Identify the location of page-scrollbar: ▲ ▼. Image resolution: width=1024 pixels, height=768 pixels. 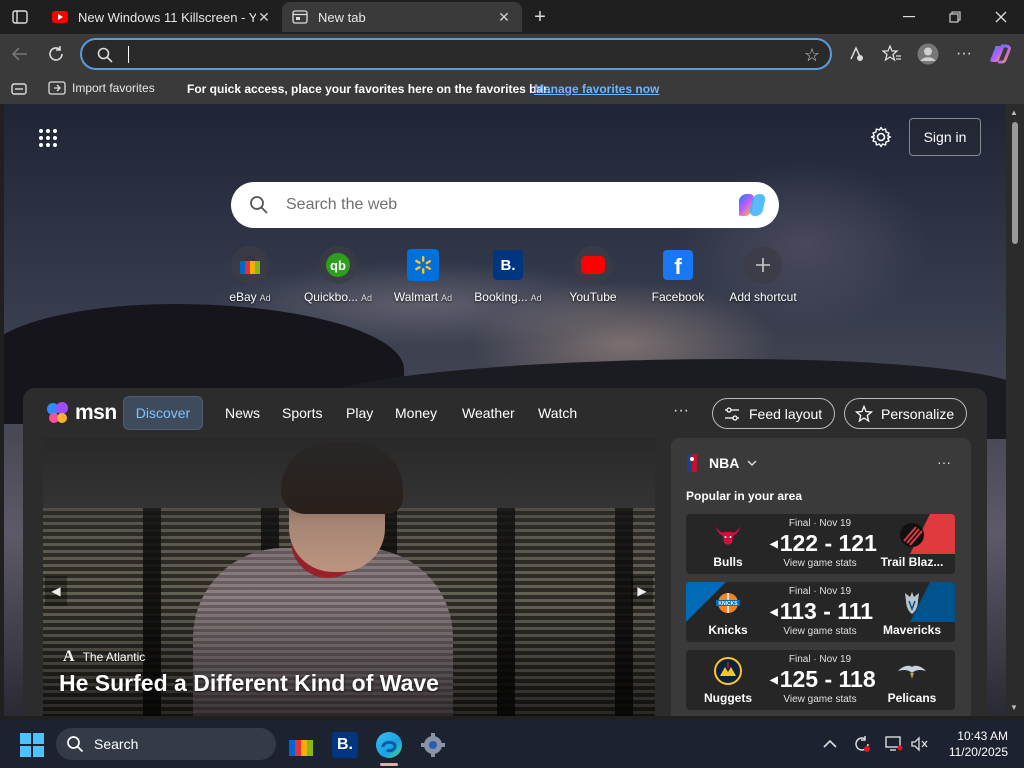
(1015, 410).